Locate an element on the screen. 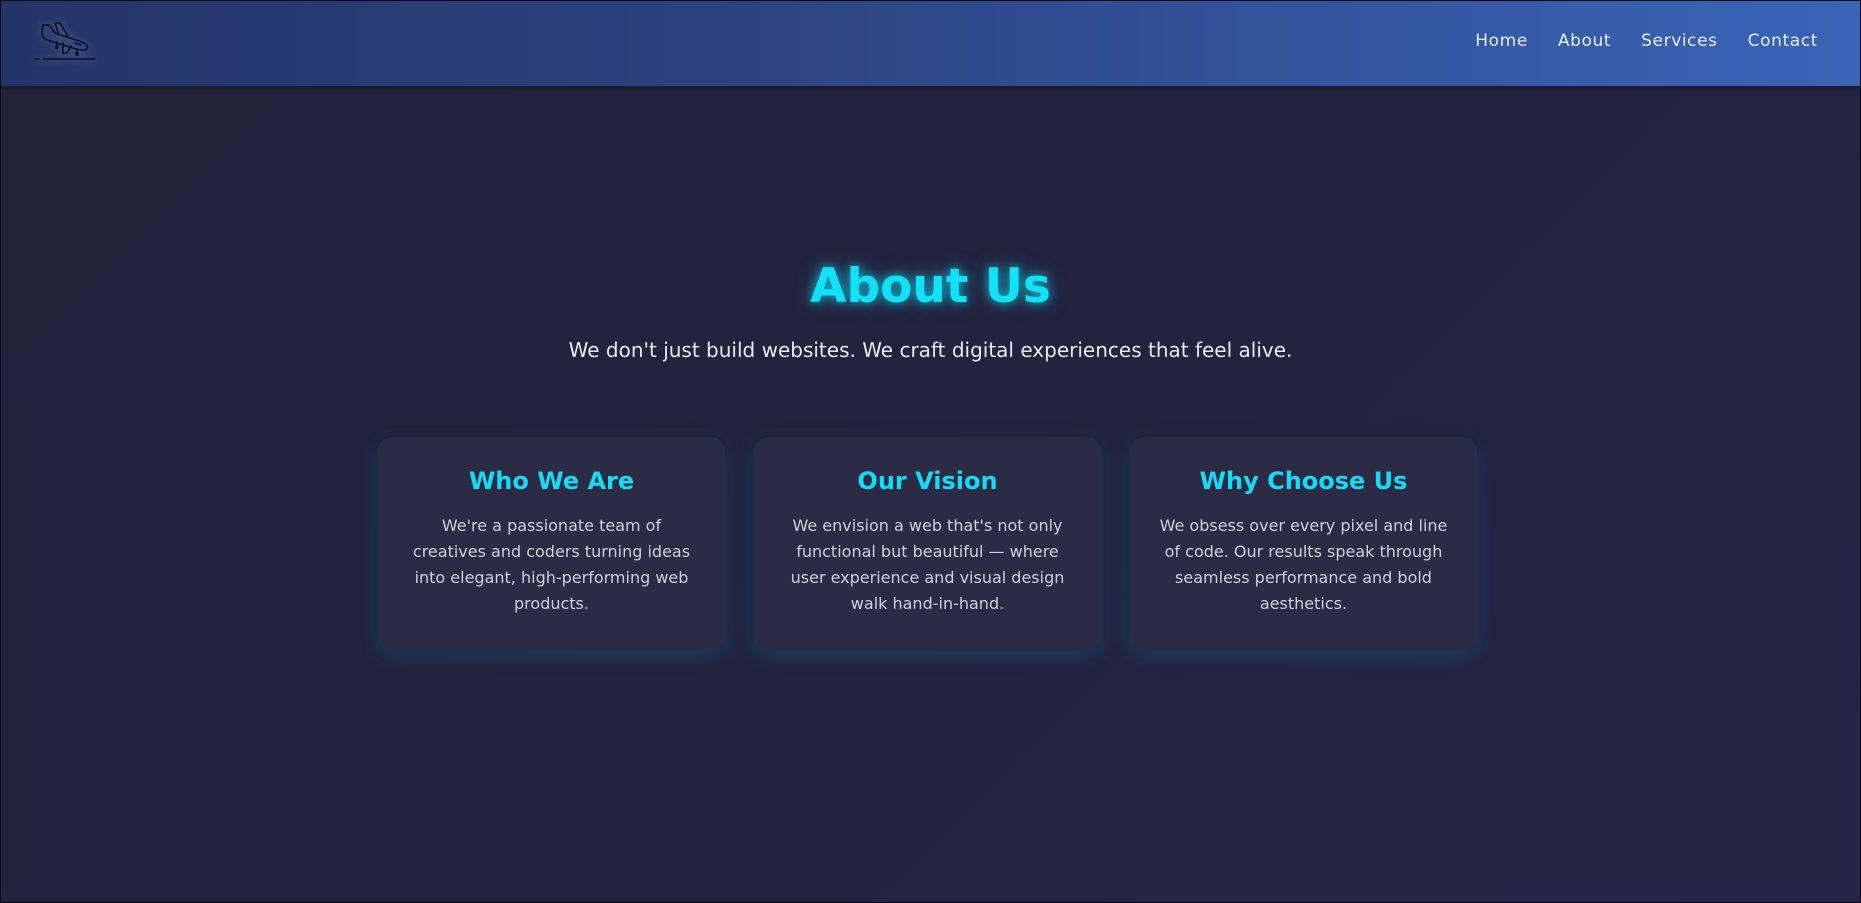 The width and height of the screenshot is (1861, 903). main-nav: Home About Services Contact is located at coordinates (1646, 41).